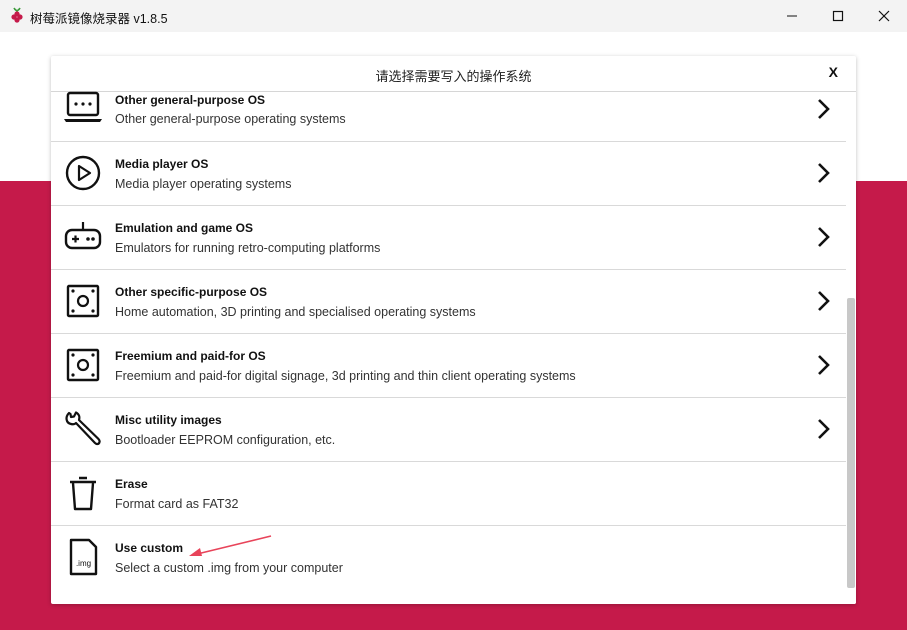  Describe the element at coordinates (83, 557) in the screenshot. I see `img-file-icon: .img` at that location.